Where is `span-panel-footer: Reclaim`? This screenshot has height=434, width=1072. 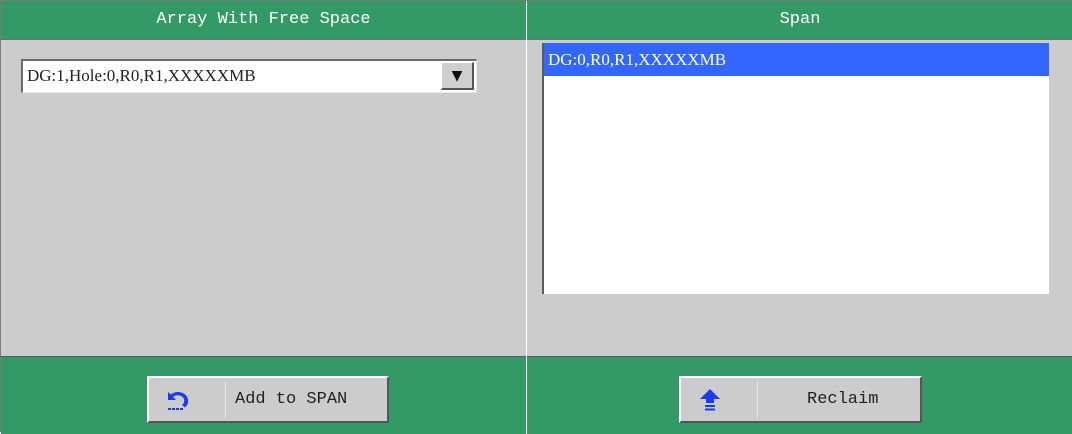
span-panel-footer: Reclaim is located at coordinates (799, 395).